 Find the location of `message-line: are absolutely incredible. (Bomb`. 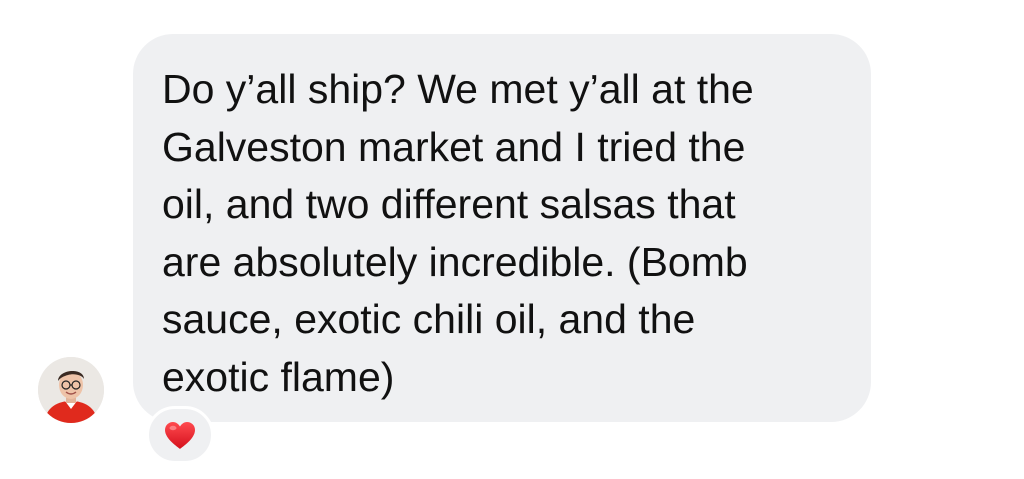

message-line: are absolutely incredible. (Bomb is located at coordinates (455, 261).